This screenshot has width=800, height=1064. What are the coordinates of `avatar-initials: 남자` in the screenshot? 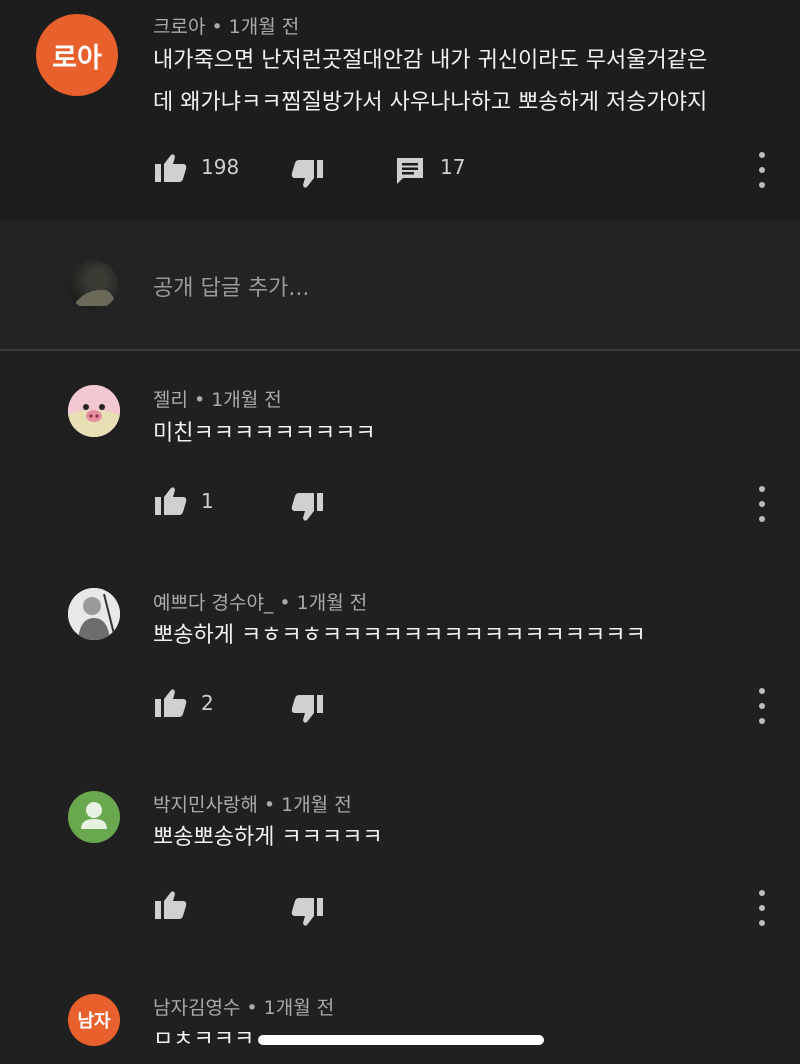 It's located at (94, 1021).